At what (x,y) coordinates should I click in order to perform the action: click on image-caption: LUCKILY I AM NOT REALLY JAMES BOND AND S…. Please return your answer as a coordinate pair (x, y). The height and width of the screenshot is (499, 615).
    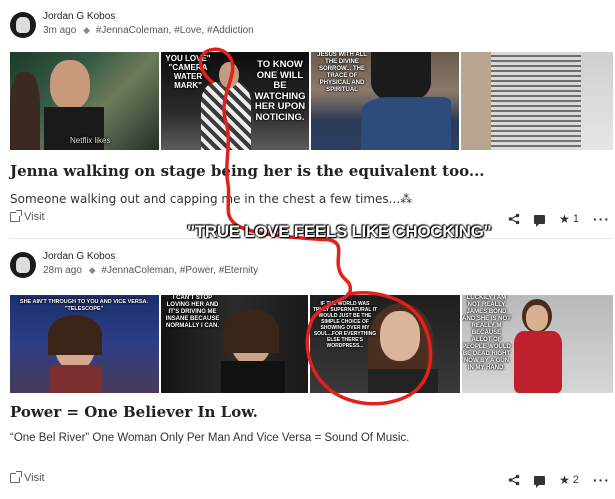
    Looking at the image, I should click on (486, 333).